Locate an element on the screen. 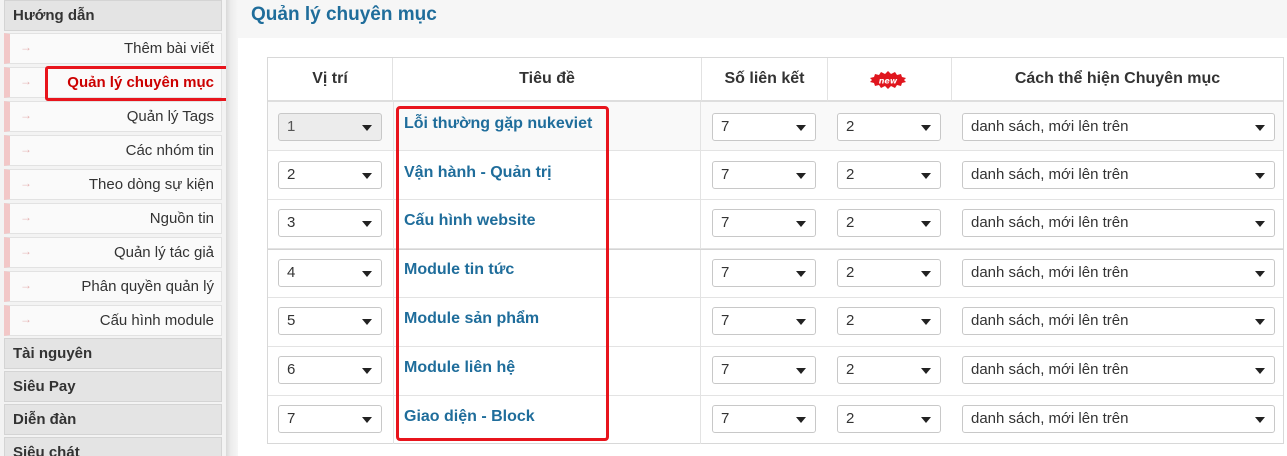  sidebar-item-manage-tags: → Quản lý Tags is located at coordinates (113, 116).